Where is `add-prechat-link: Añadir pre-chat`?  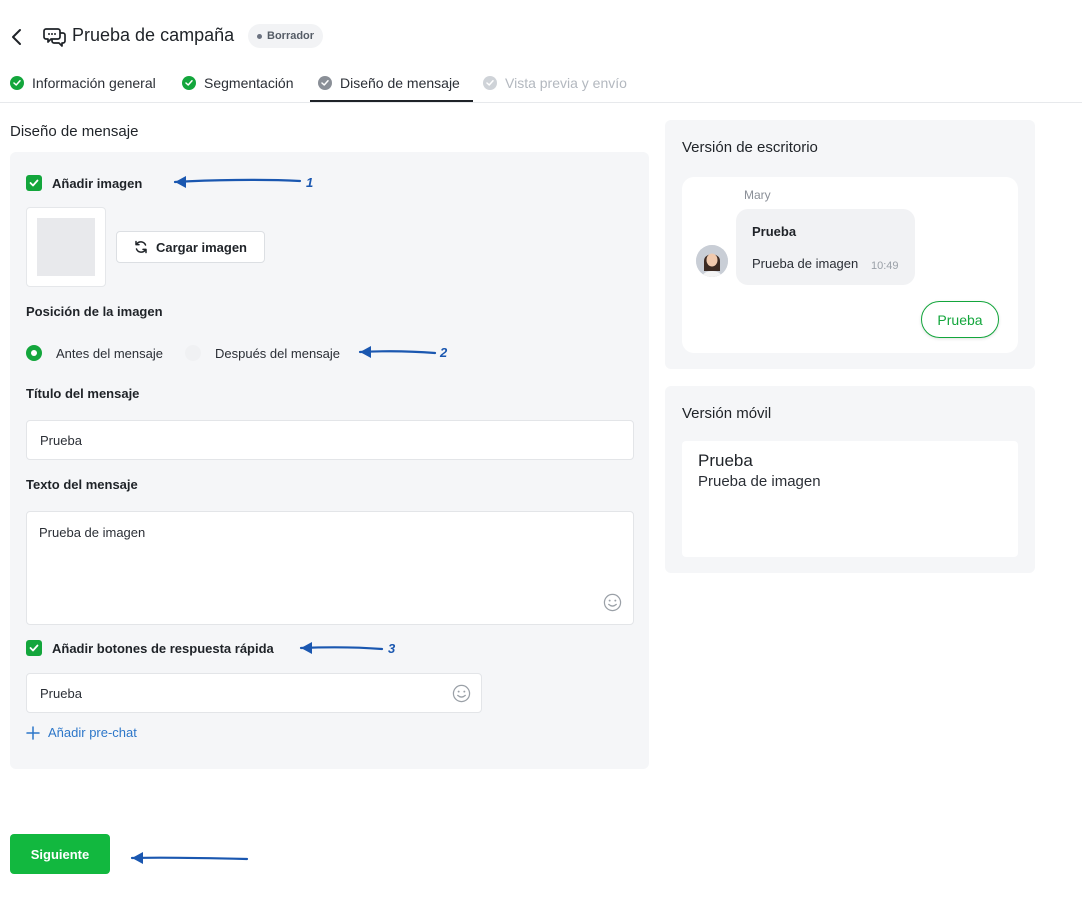
add-prechat-link: Añadir pre-chat is located at coordinates (81, 732).